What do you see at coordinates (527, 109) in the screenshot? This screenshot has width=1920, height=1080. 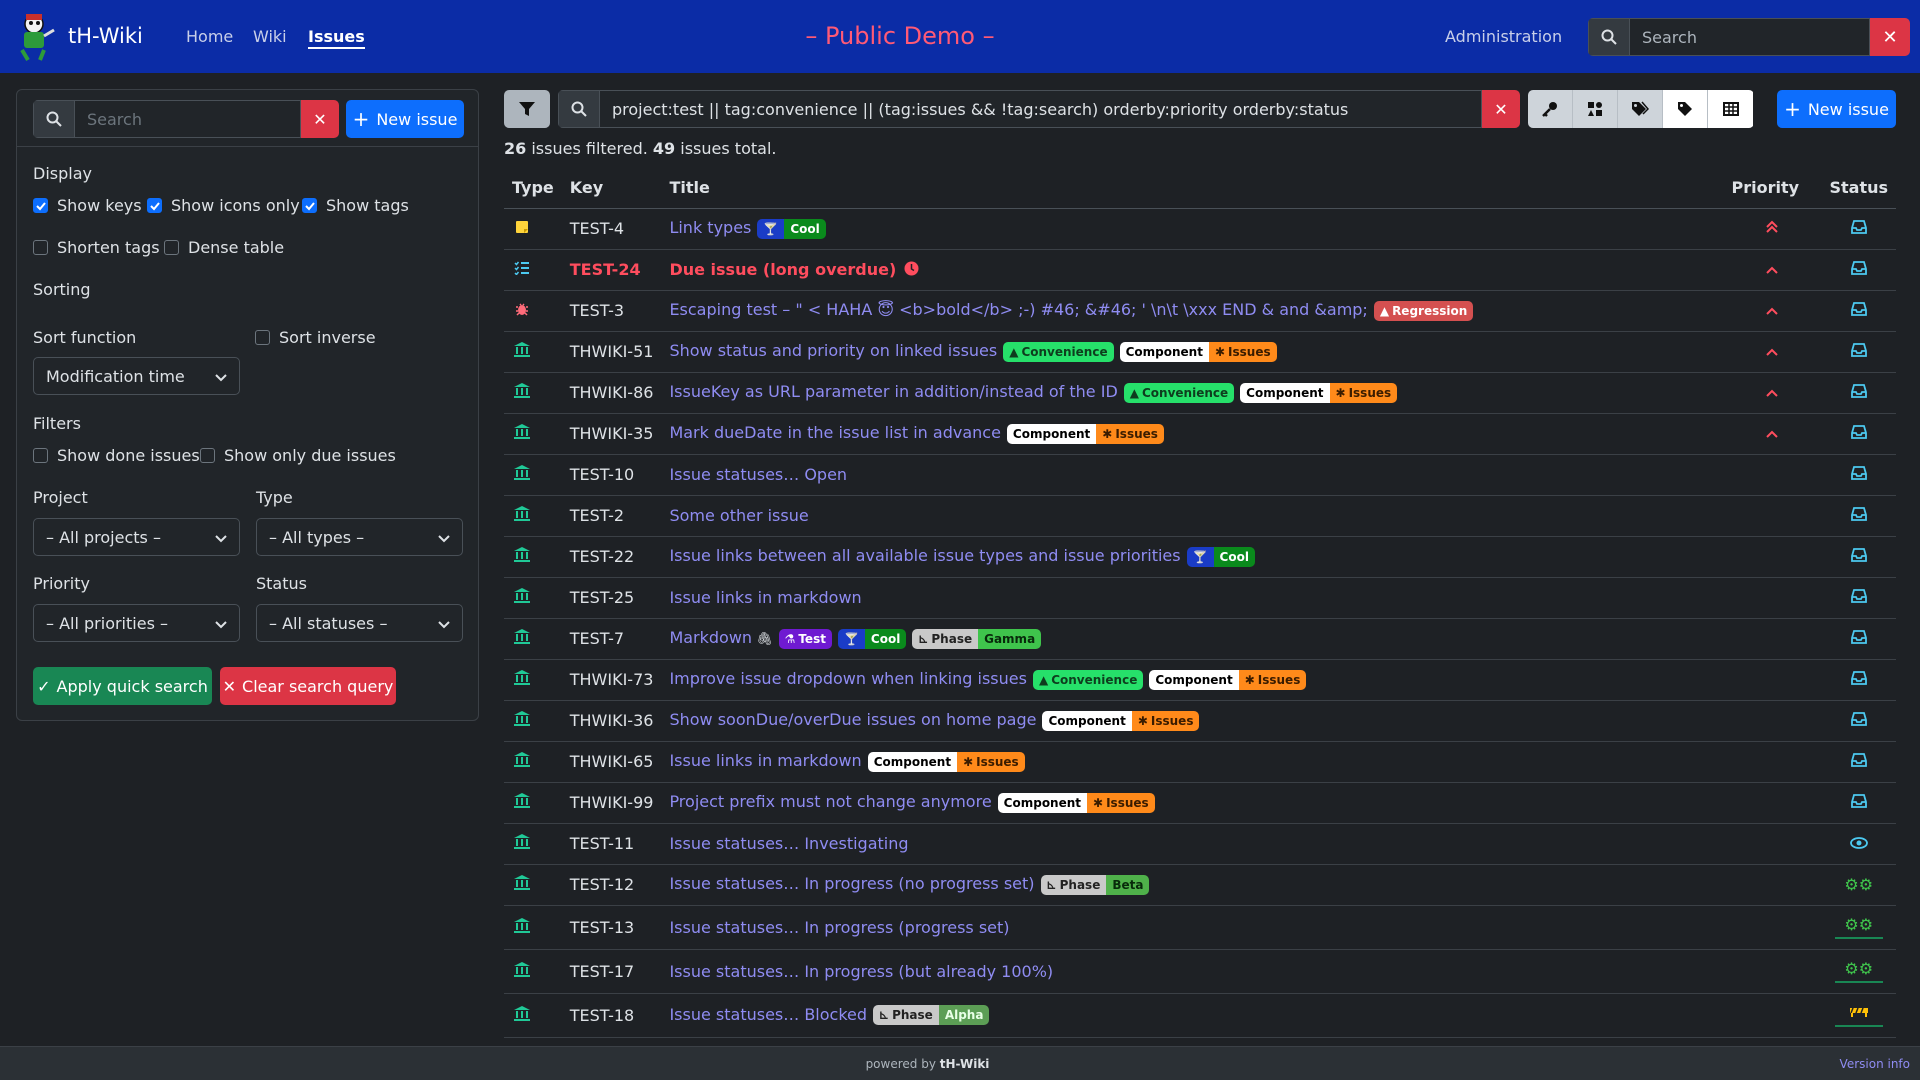 I see `filter-toggle-button` at bounding box center [527, 109].